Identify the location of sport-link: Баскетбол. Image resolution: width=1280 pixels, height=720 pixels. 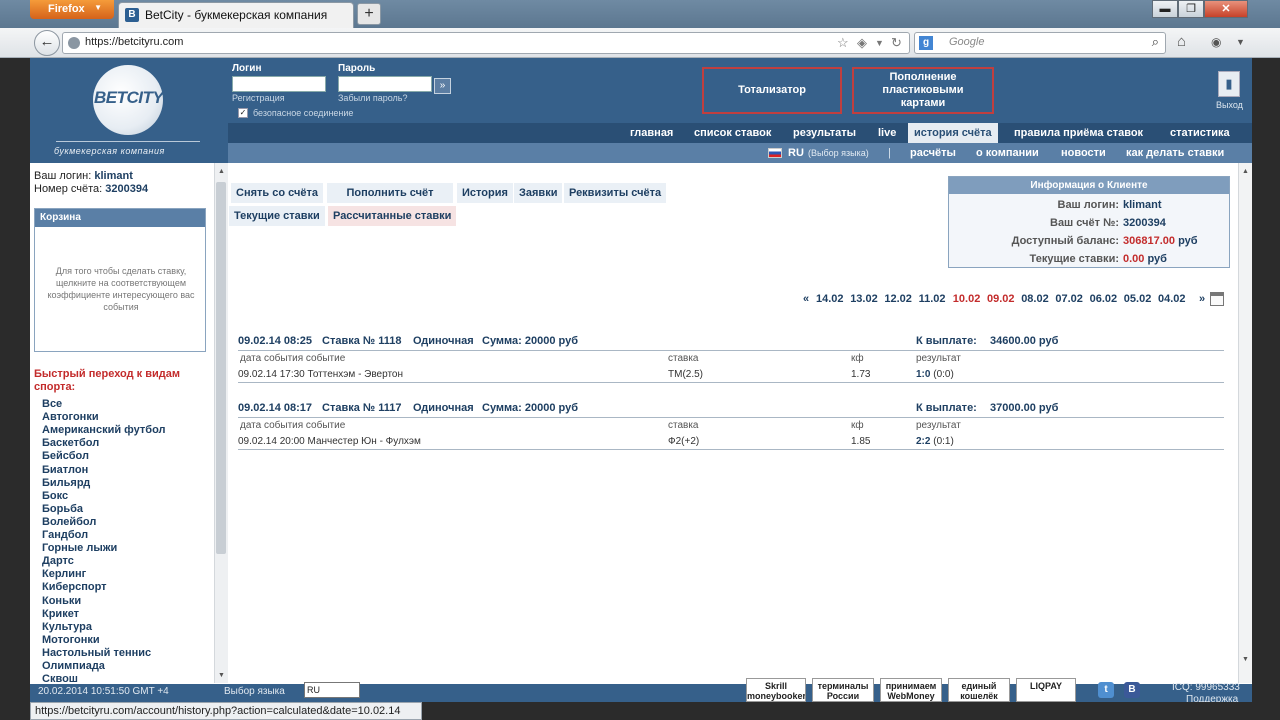
(70, 443).